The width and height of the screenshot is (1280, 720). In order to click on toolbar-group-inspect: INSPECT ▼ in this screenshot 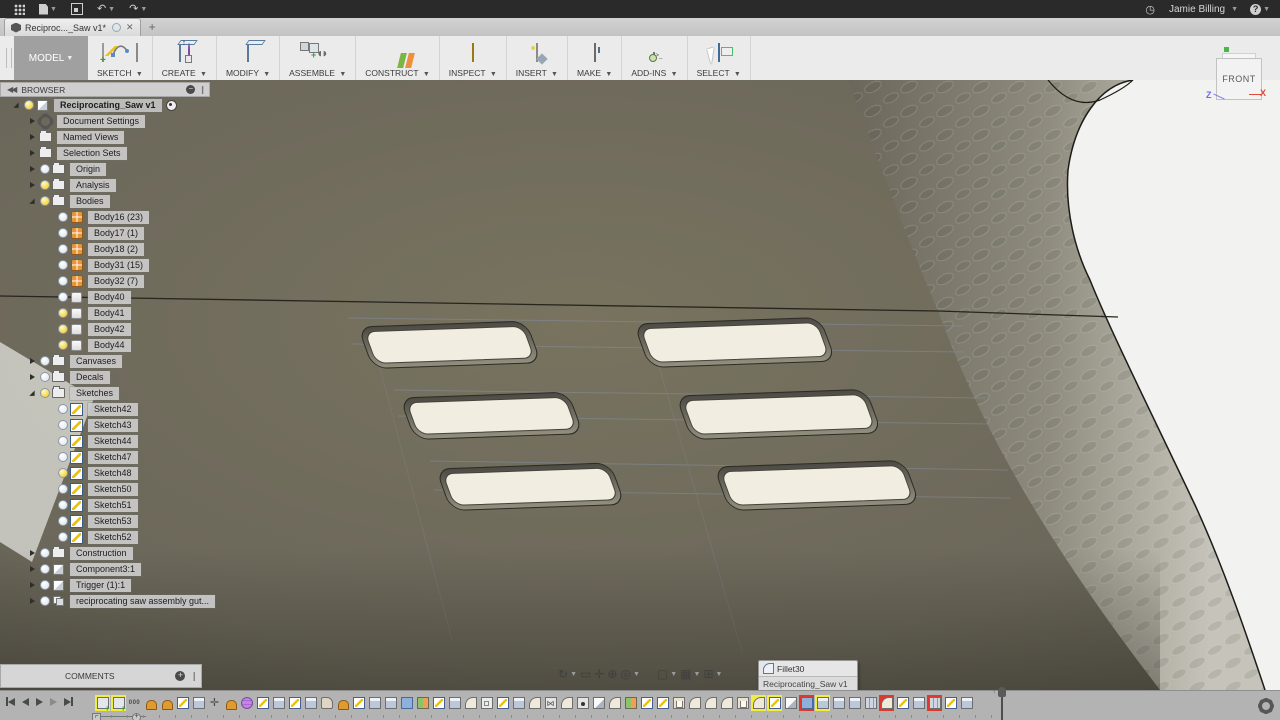, I will do `click(473, 58)`.